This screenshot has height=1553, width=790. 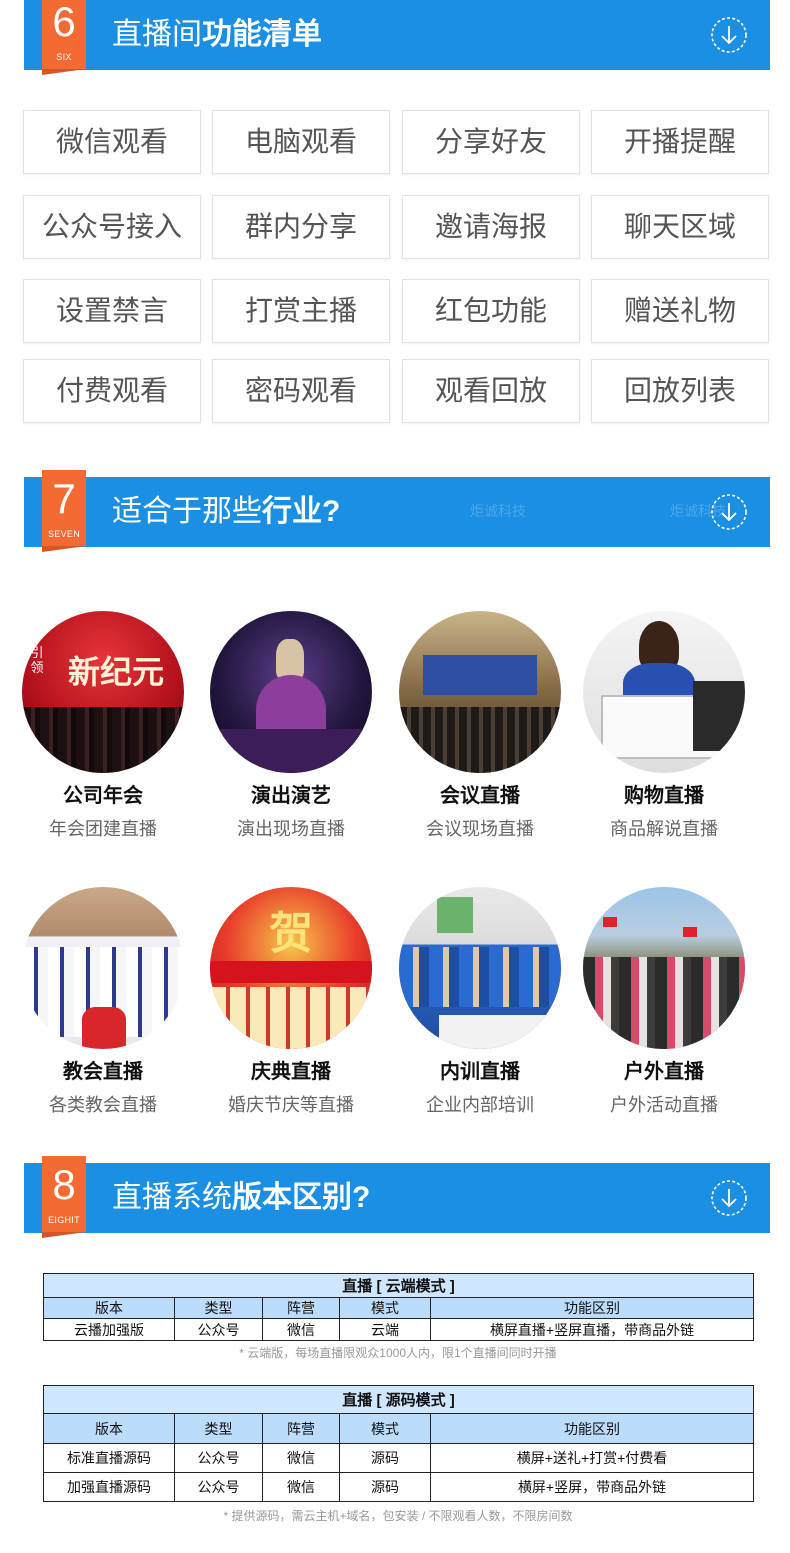 What do you see at coordinates (291, 1105) in the screenshot?
I see `industry-desc: 婚庆节庆等直播` at bounding box center [291, 1105].